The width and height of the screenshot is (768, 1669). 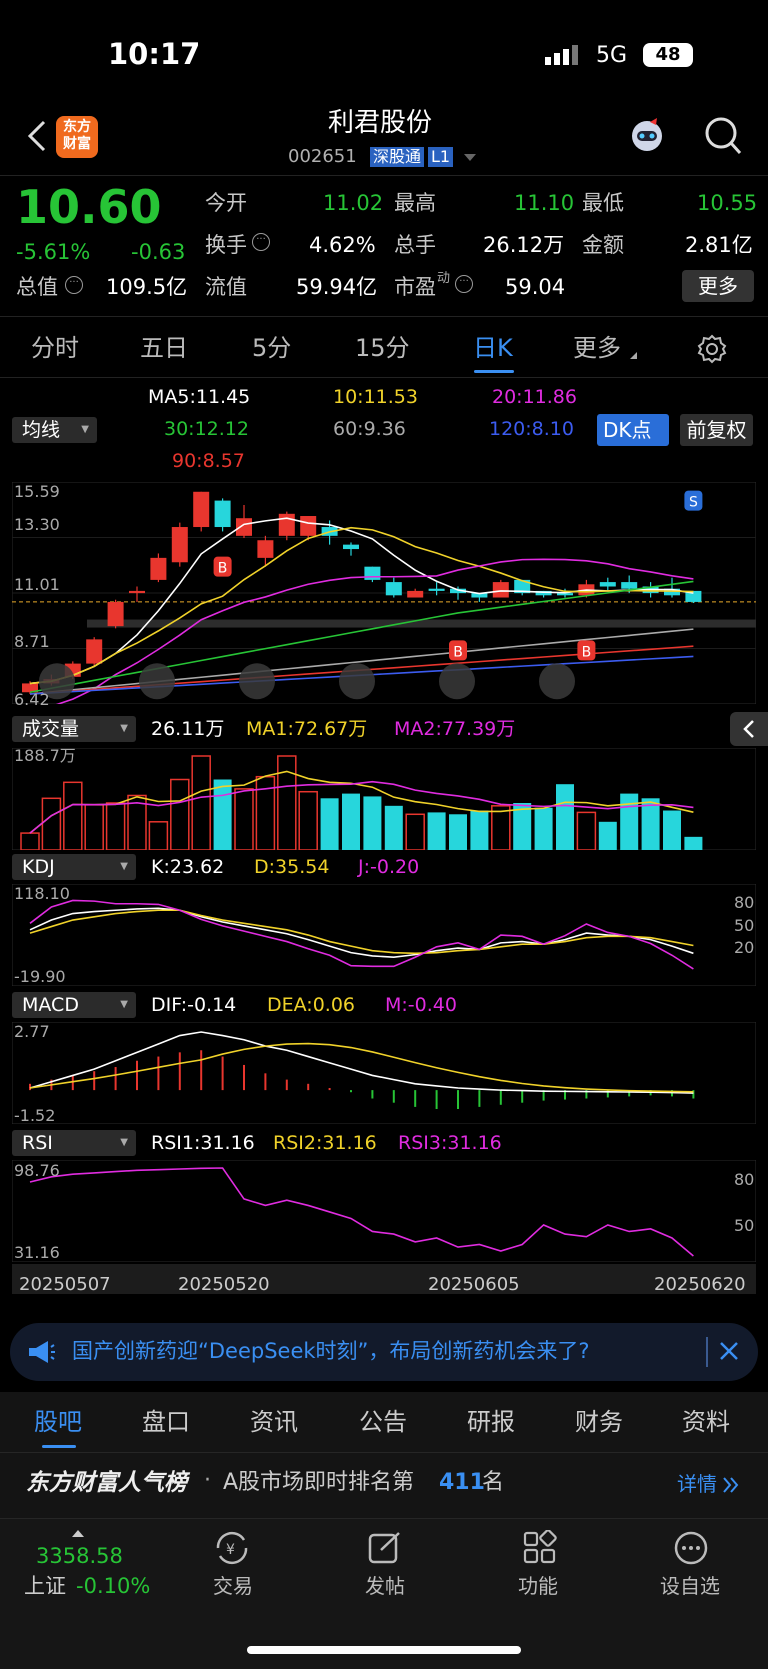 I want to click on trade-icon: ¥, so click(x=232, y=1548).